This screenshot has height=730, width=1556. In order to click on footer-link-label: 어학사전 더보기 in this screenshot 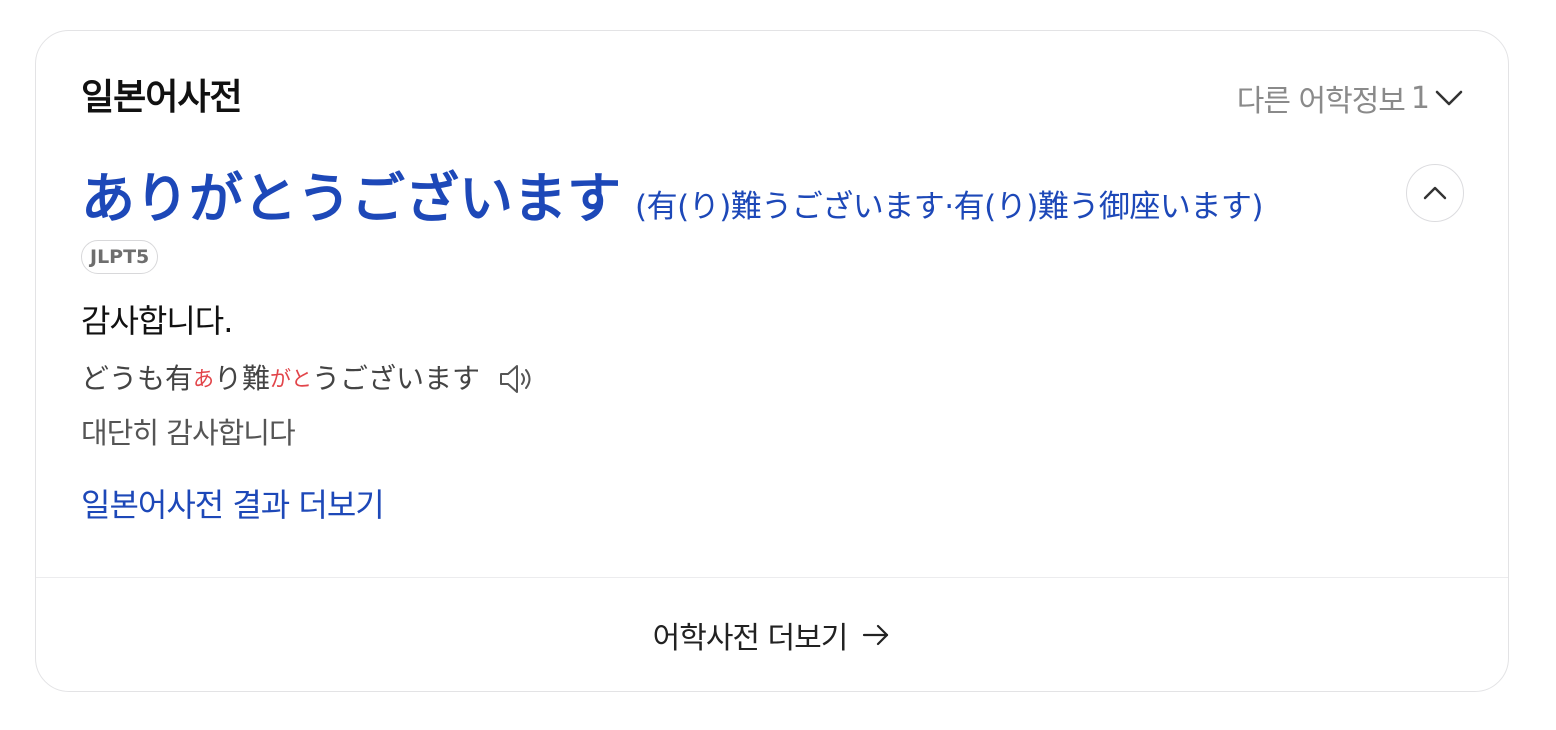, I will do `click(750, 638)`.